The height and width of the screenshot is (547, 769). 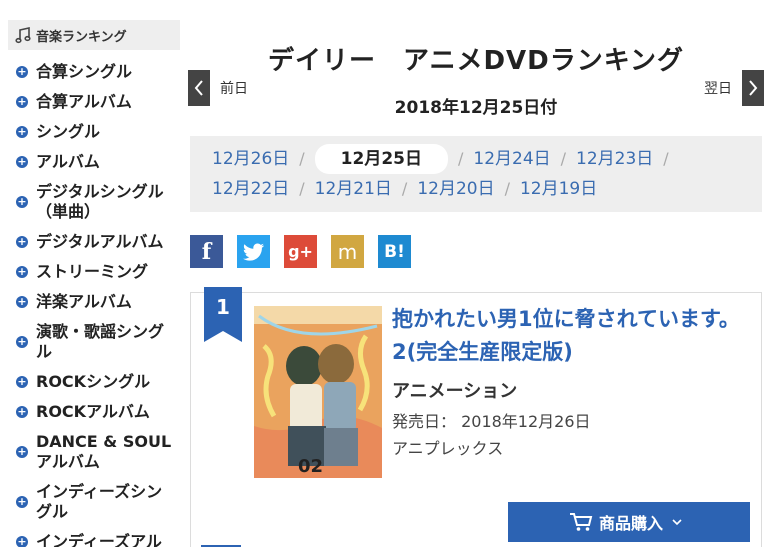 What do you see at coordinates (677, 522) in the screenshot?
I see `chevron-down-icon` at bounding box center [677, 522].